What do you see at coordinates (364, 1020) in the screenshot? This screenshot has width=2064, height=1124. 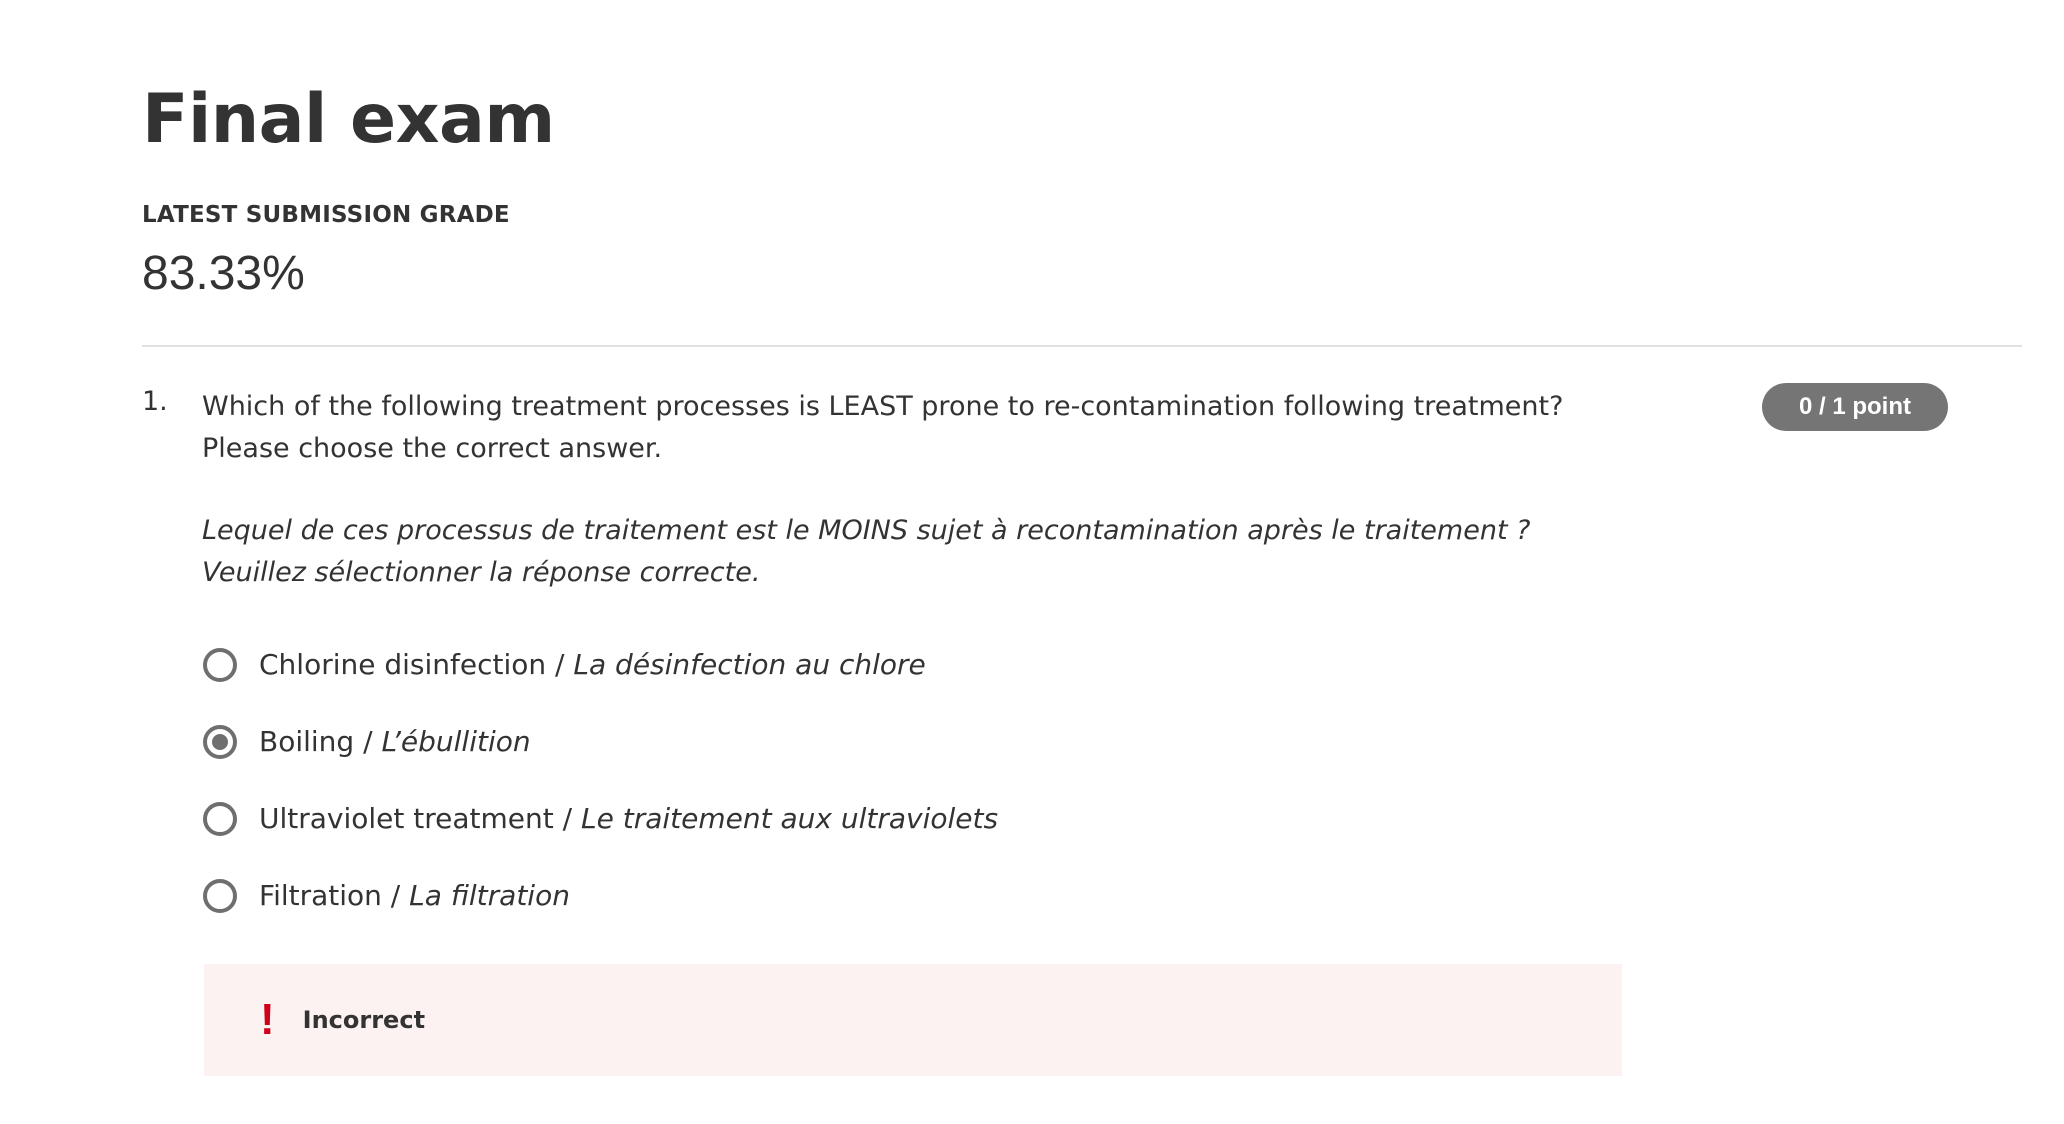 I see `feedback-text: Incorrect` at bounding box center [364, 1020].